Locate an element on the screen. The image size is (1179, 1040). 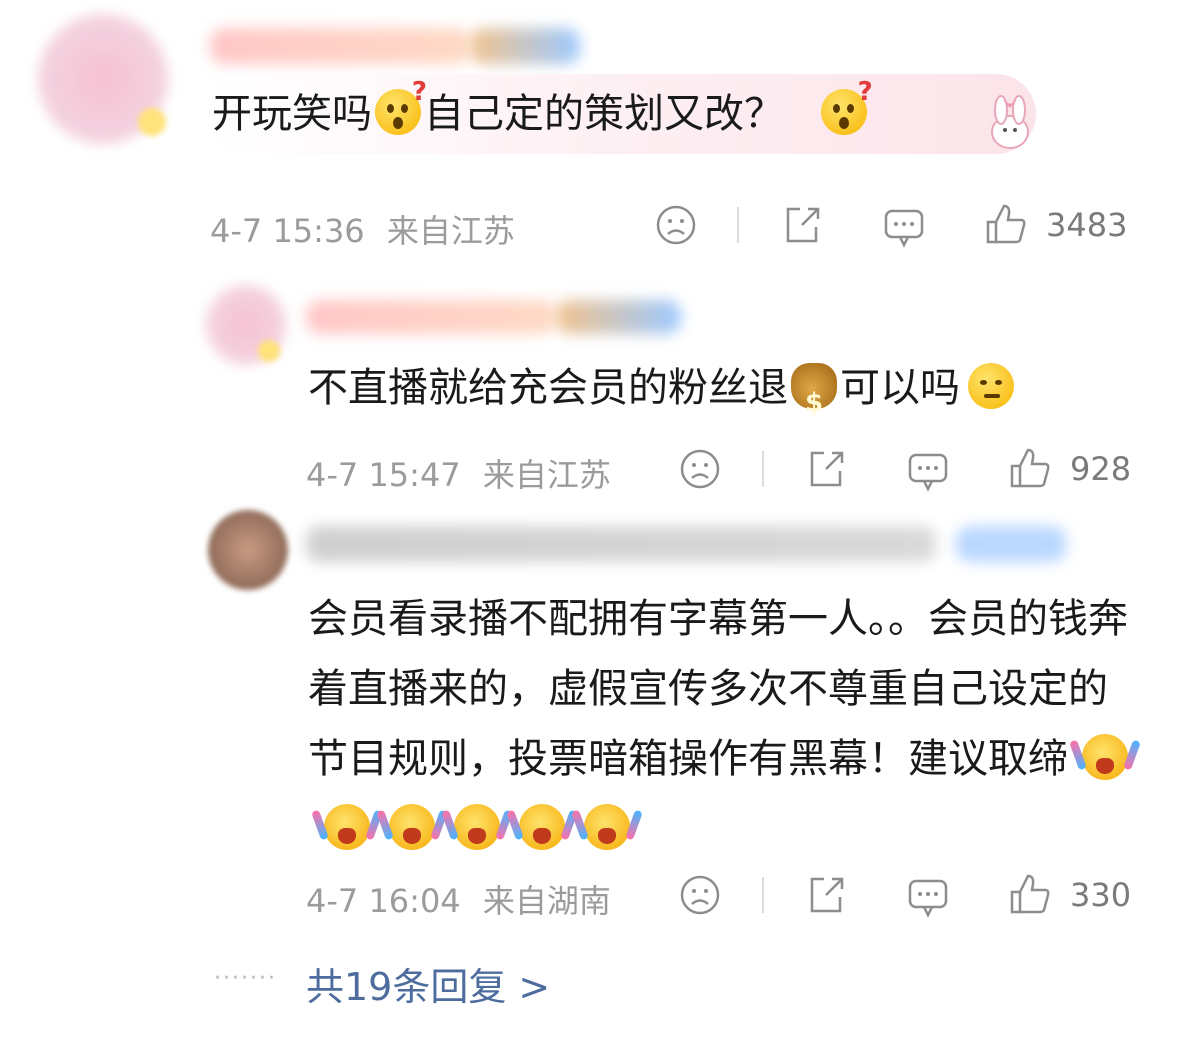
bunny-sticker-icon is located at coordinates (1010, 125).